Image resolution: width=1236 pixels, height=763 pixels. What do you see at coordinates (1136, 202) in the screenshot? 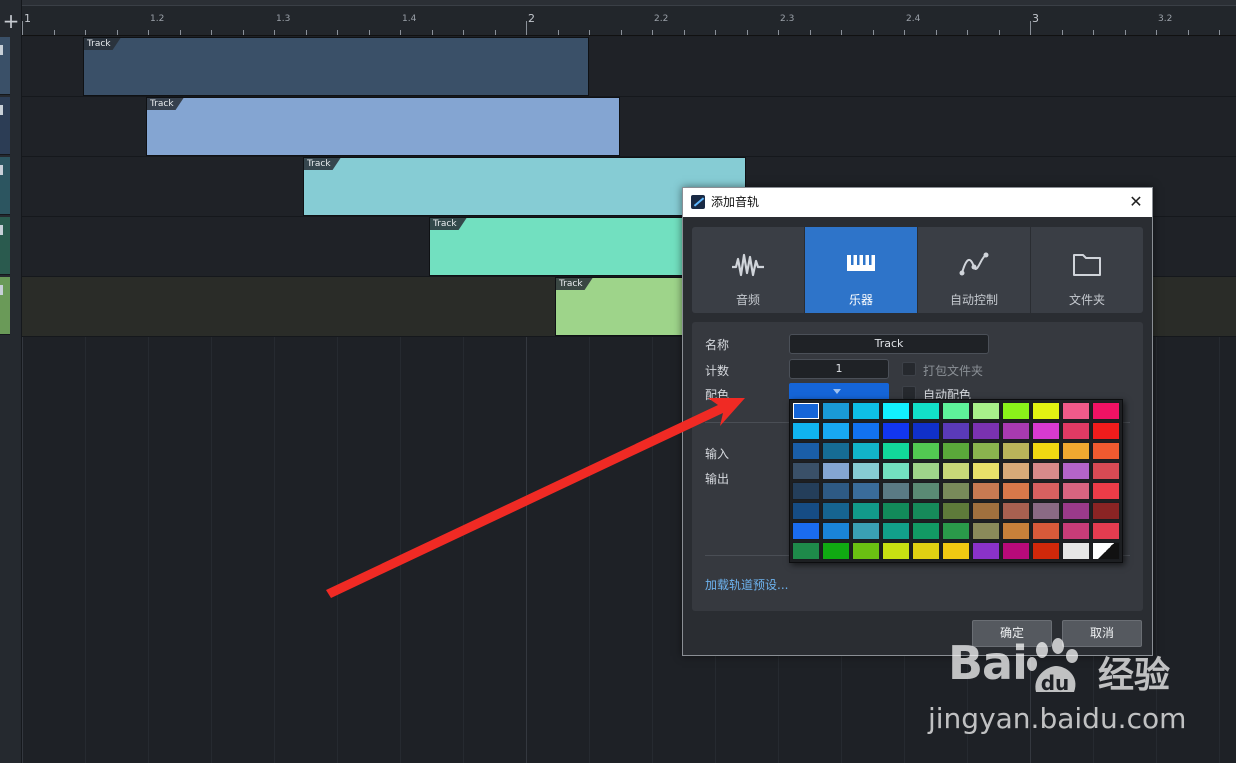
I see `close-icon: ✕` at bounding box center [1136, 202].